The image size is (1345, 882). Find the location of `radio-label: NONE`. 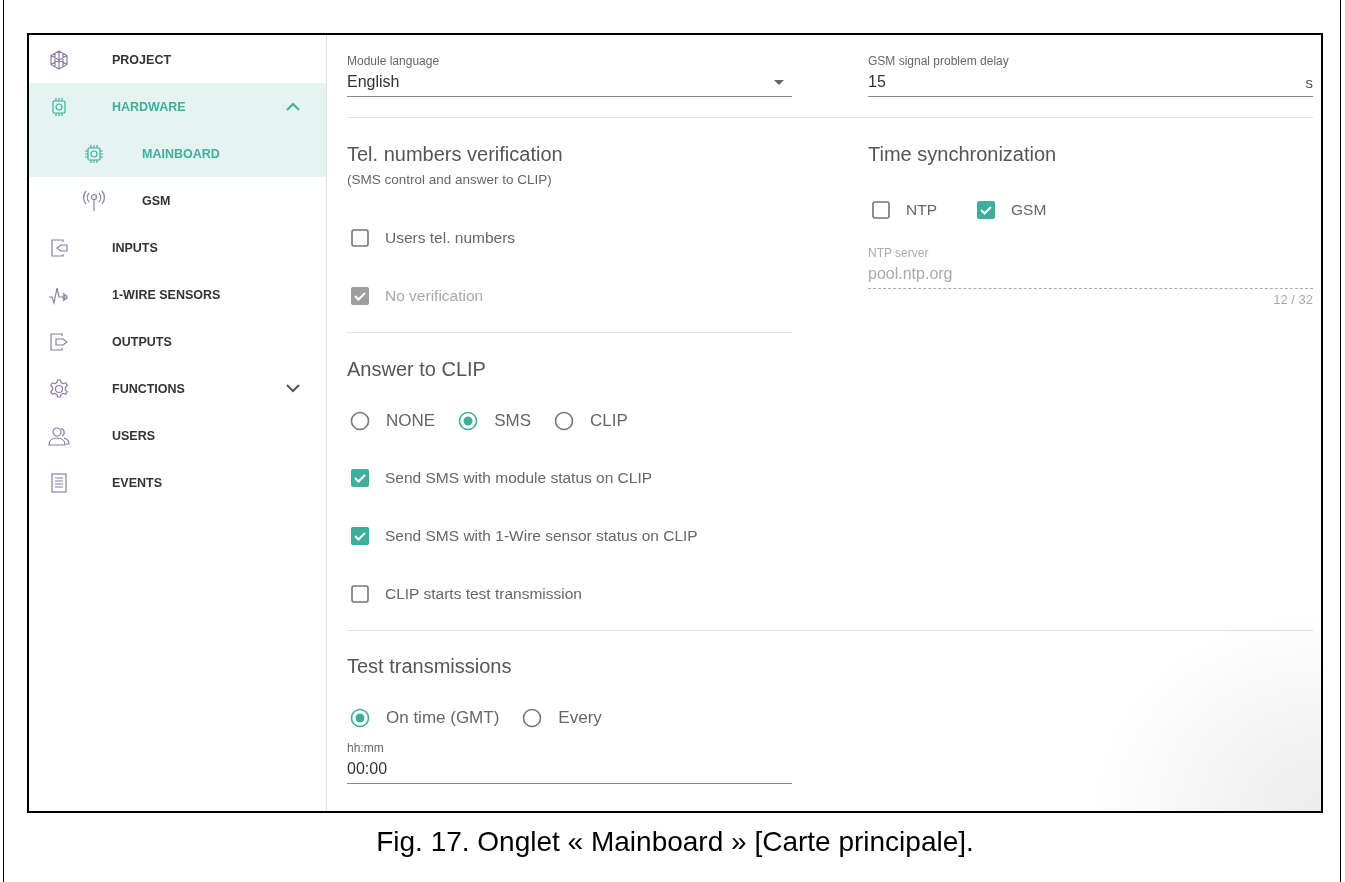

radio-label: NONE is located at coordinates (411, 421).